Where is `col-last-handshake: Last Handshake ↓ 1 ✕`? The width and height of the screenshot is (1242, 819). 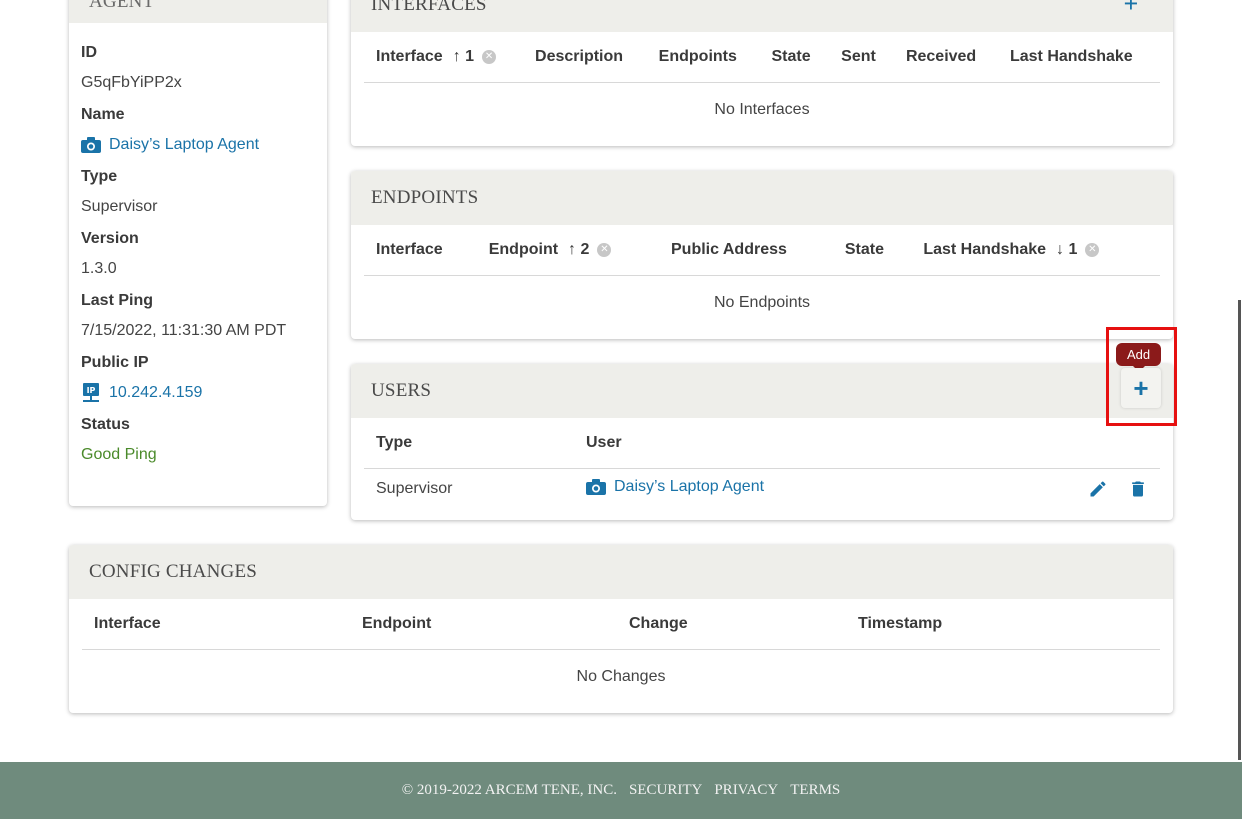
col-last-handshake: Last Handshake ↓ 1 ✕ is located at coordinates (1035, 250).